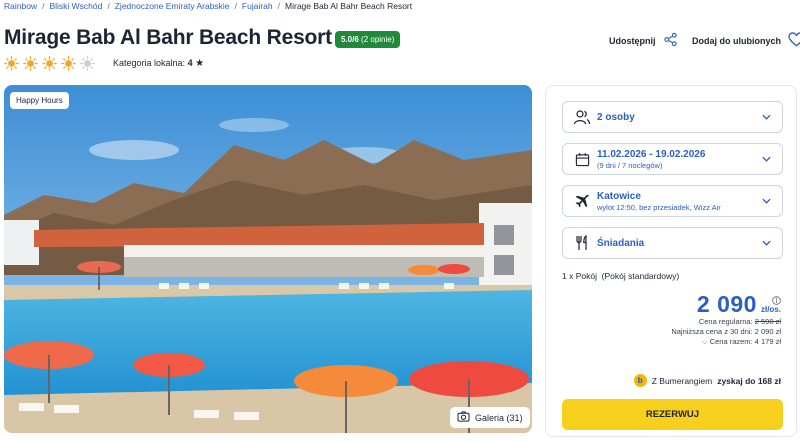  What do you see at coordinates (767, 321) in the screenshot?
I see `regular-price-value: 2 590 zł` at bounding box center [767, 321].